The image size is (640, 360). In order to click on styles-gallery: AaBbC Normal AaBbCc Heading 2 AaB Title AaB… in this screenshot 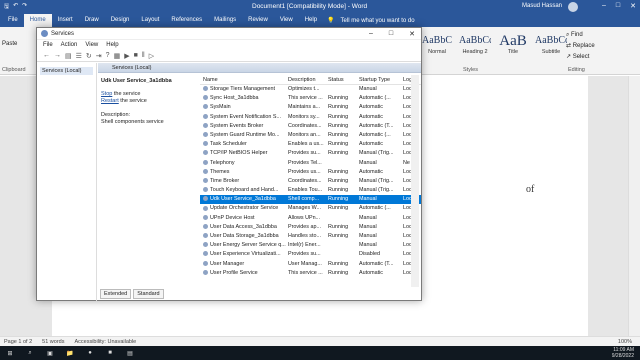, I will do `click(494, 45)`.